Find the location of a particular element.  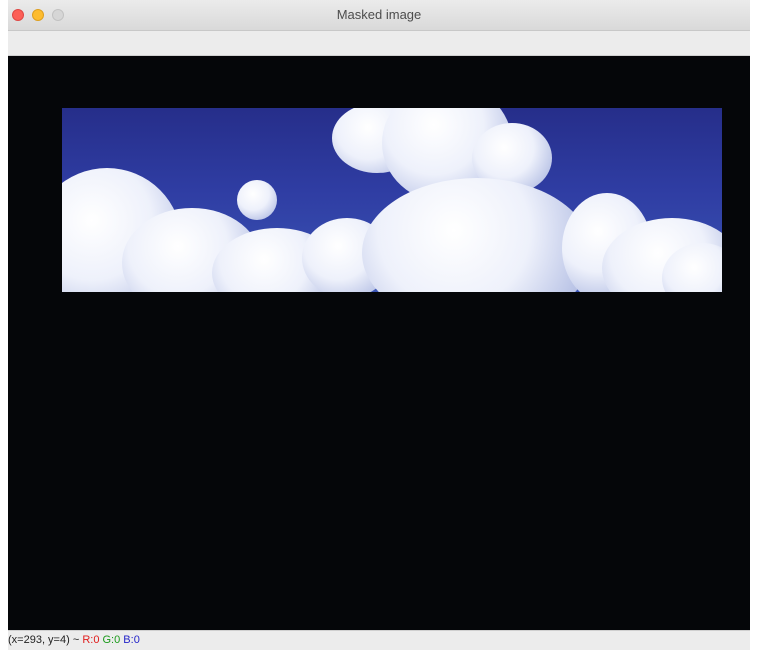

red-channel-value: R:0 is located at coordinates (91, 640).